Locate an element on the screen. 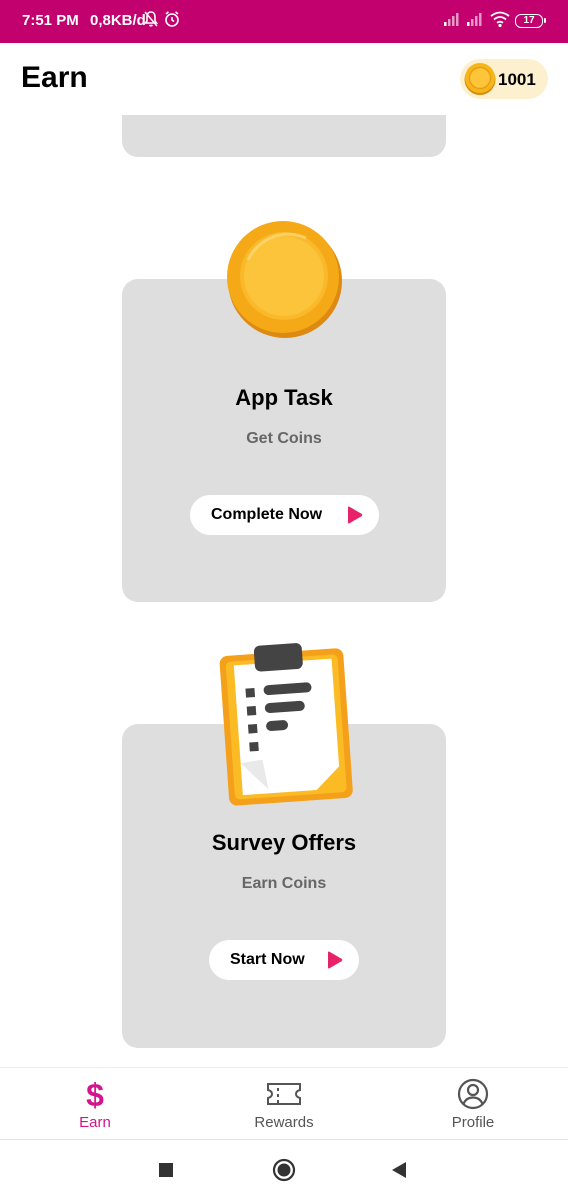  nav-rewards: Rewards is located at coordinates (284, 1104).